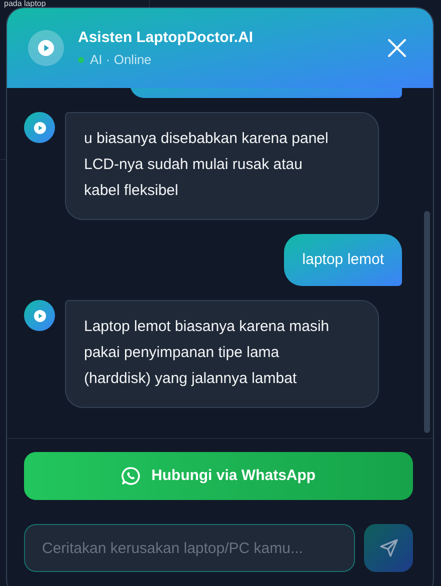  Describe the element at coordinates (121, 59) in the screenshot. I see `status-text: AI · Online` at that location.